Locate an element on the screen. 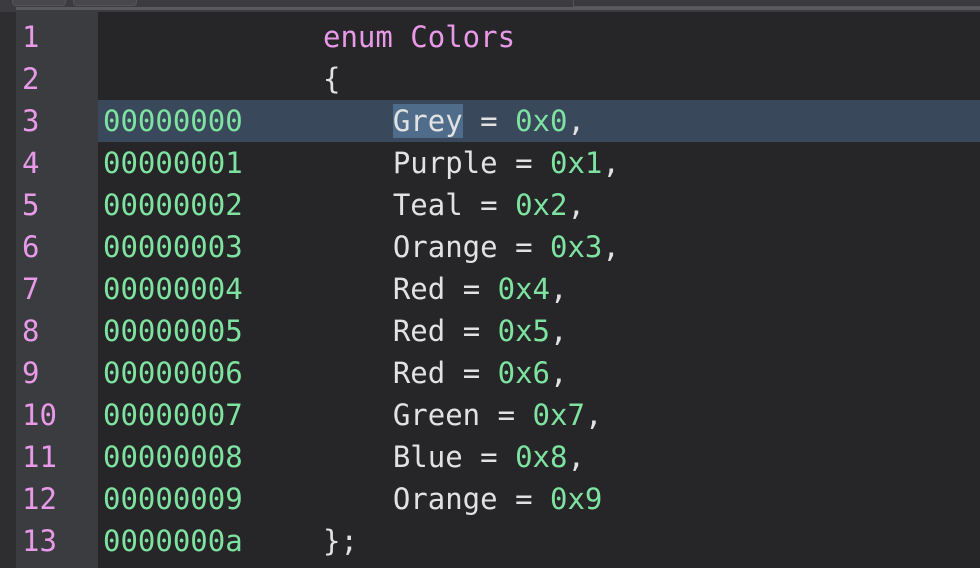 Image resolution: width=980 pixels, height=568 pixels. source-text: { is located at coordinates (331, 79).